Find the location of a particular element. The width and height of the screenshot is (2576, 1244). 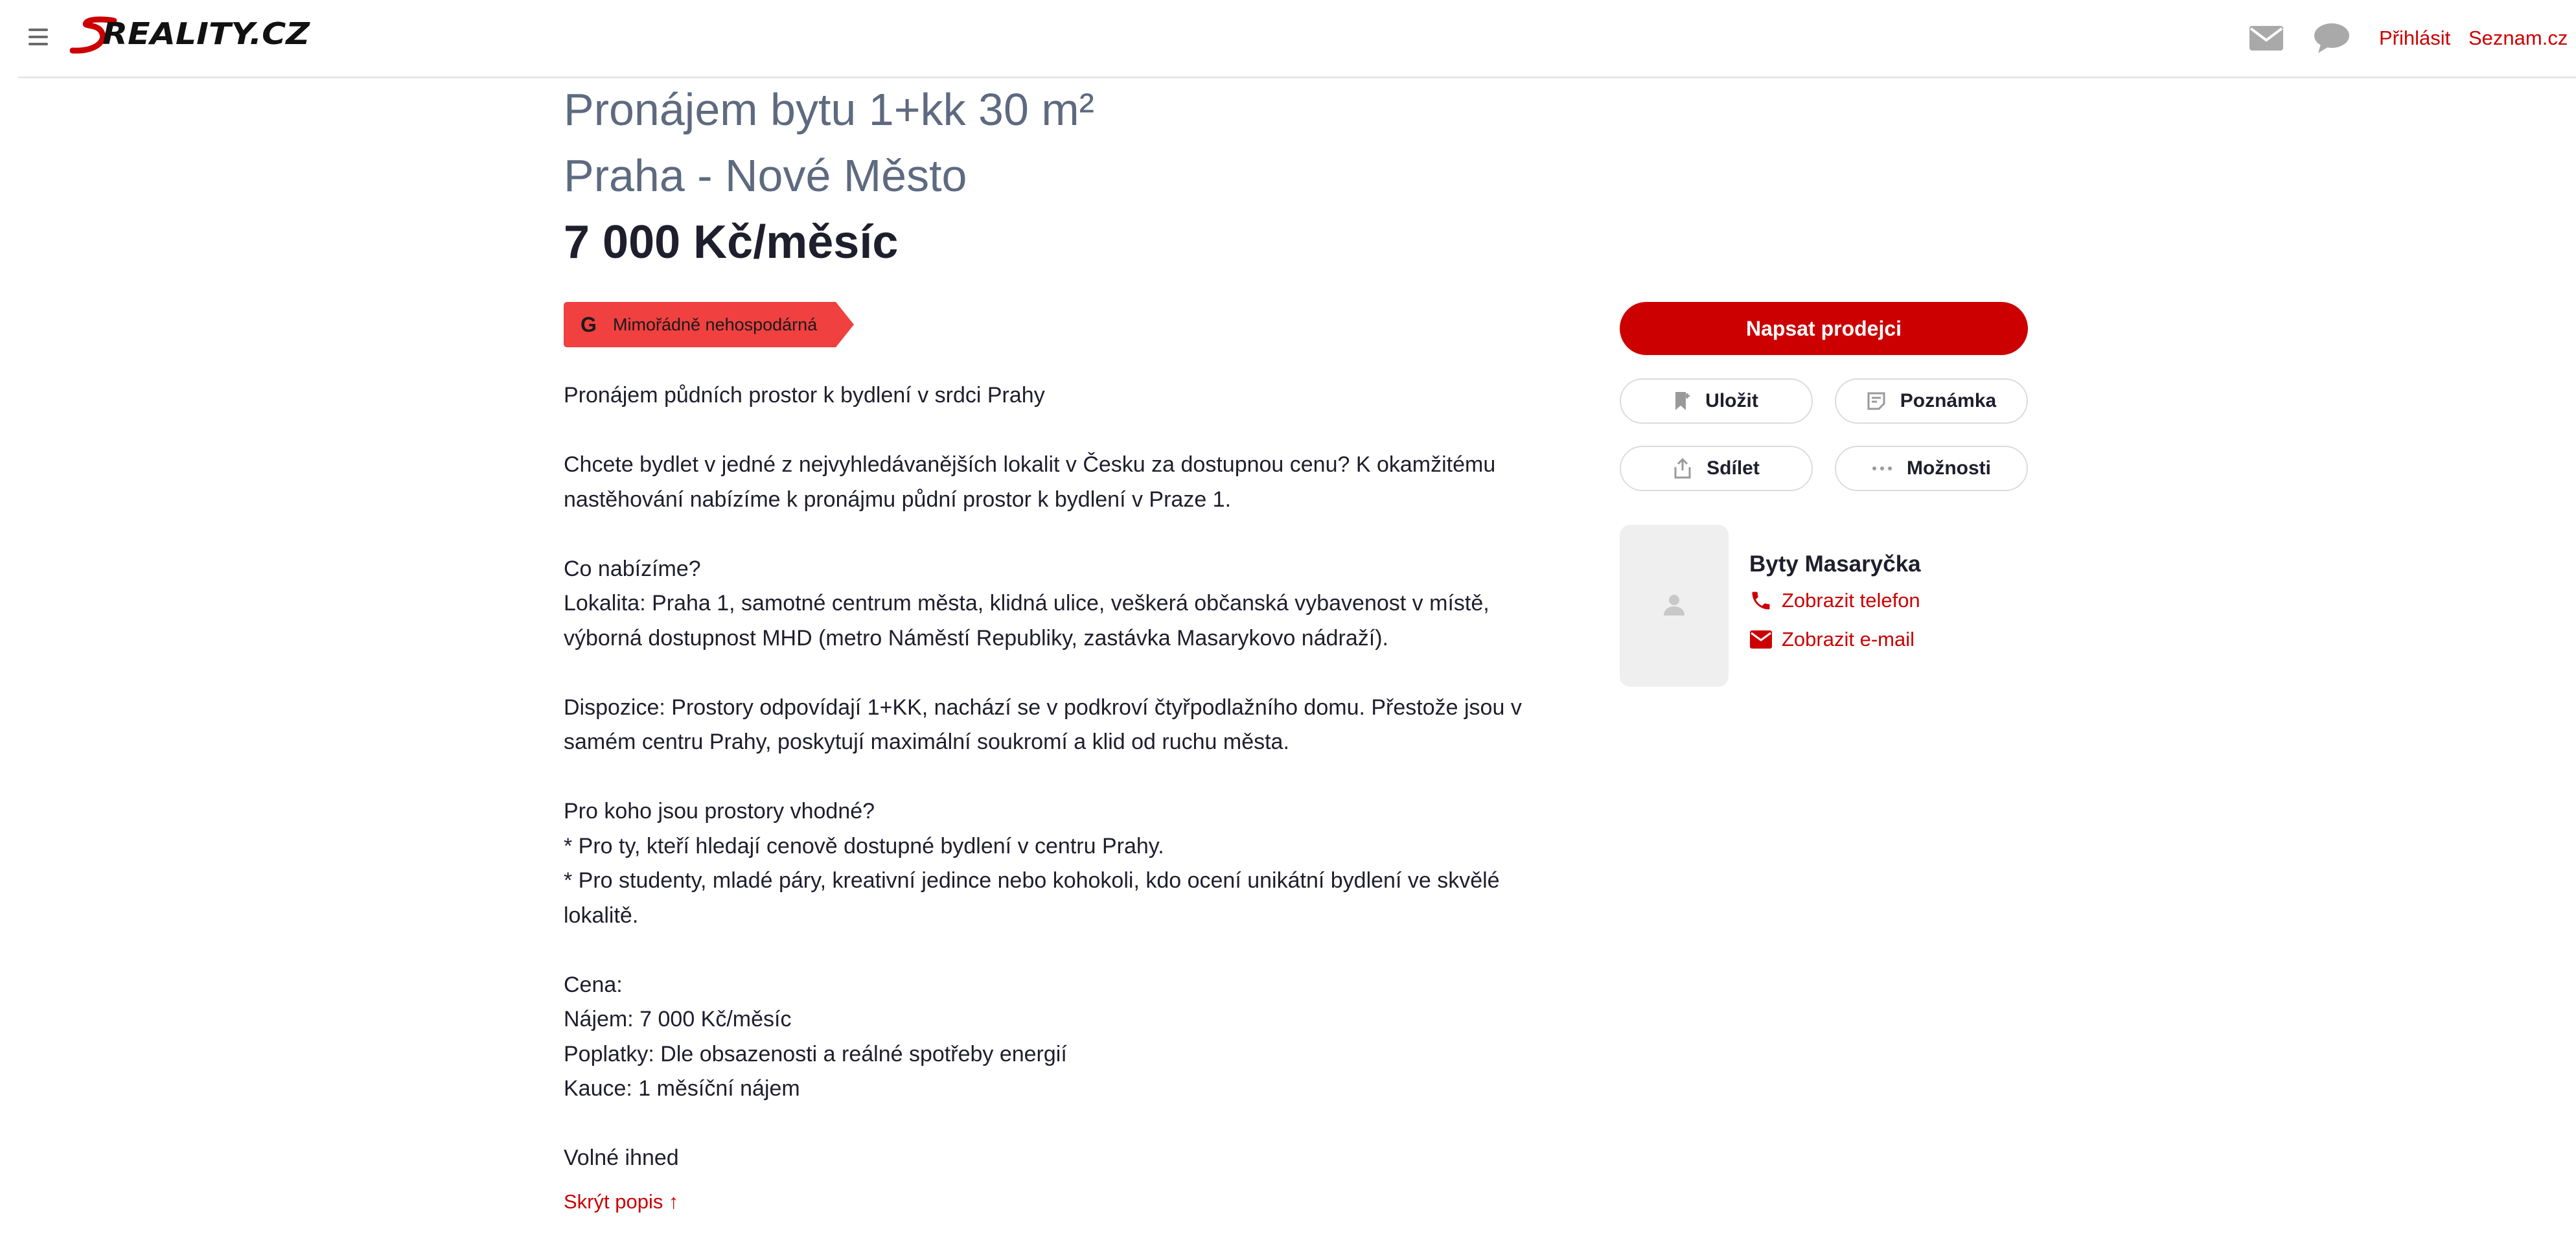

person-placeholder-icon is located at coordinates (1674, 605).